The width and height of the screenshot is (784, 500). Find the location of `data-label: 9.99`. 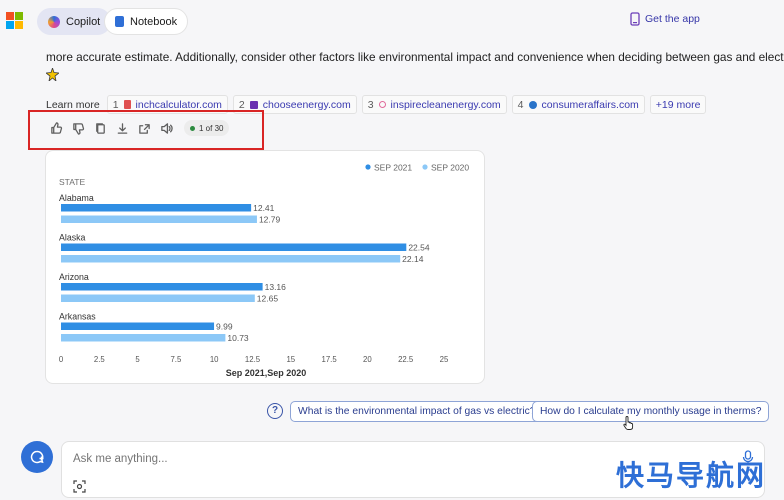

data-label: 9.99 is located at coordinates (224, 327).